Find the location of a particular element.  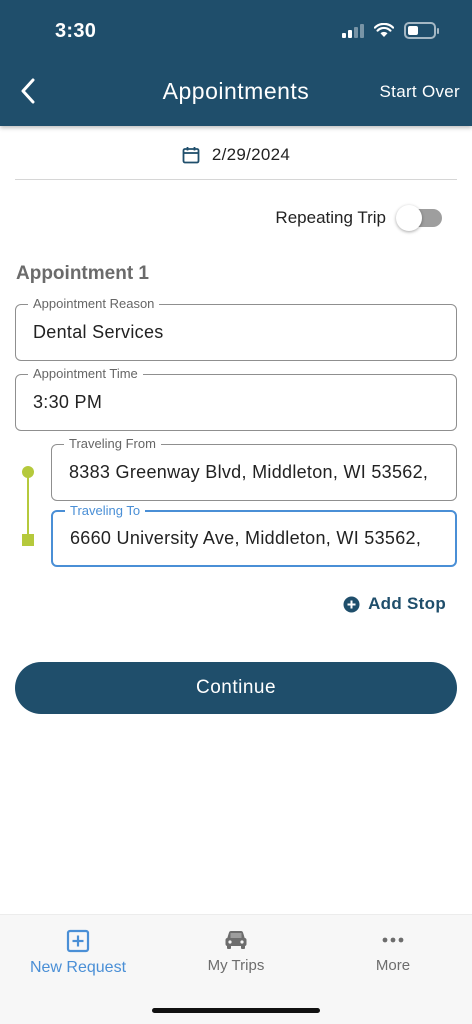

add-stop-label: Add Stop is located at coordinates (407, 603).